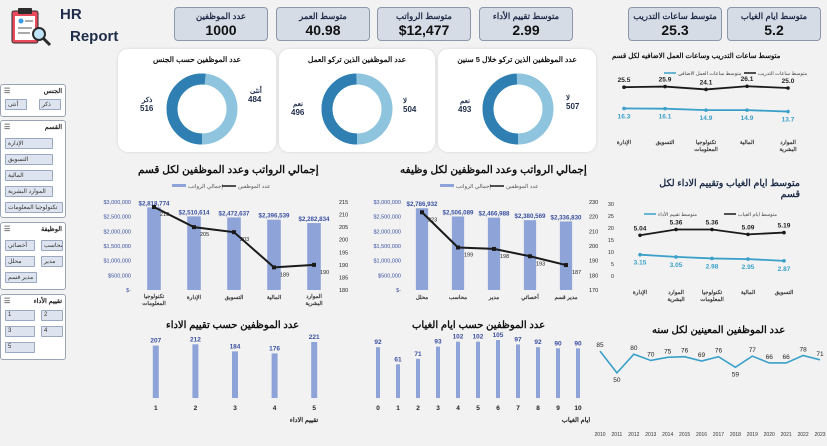 The width and height of the screenshot is (827, 446). I want to click on y2-tick-label: 185, so click(343, 278).